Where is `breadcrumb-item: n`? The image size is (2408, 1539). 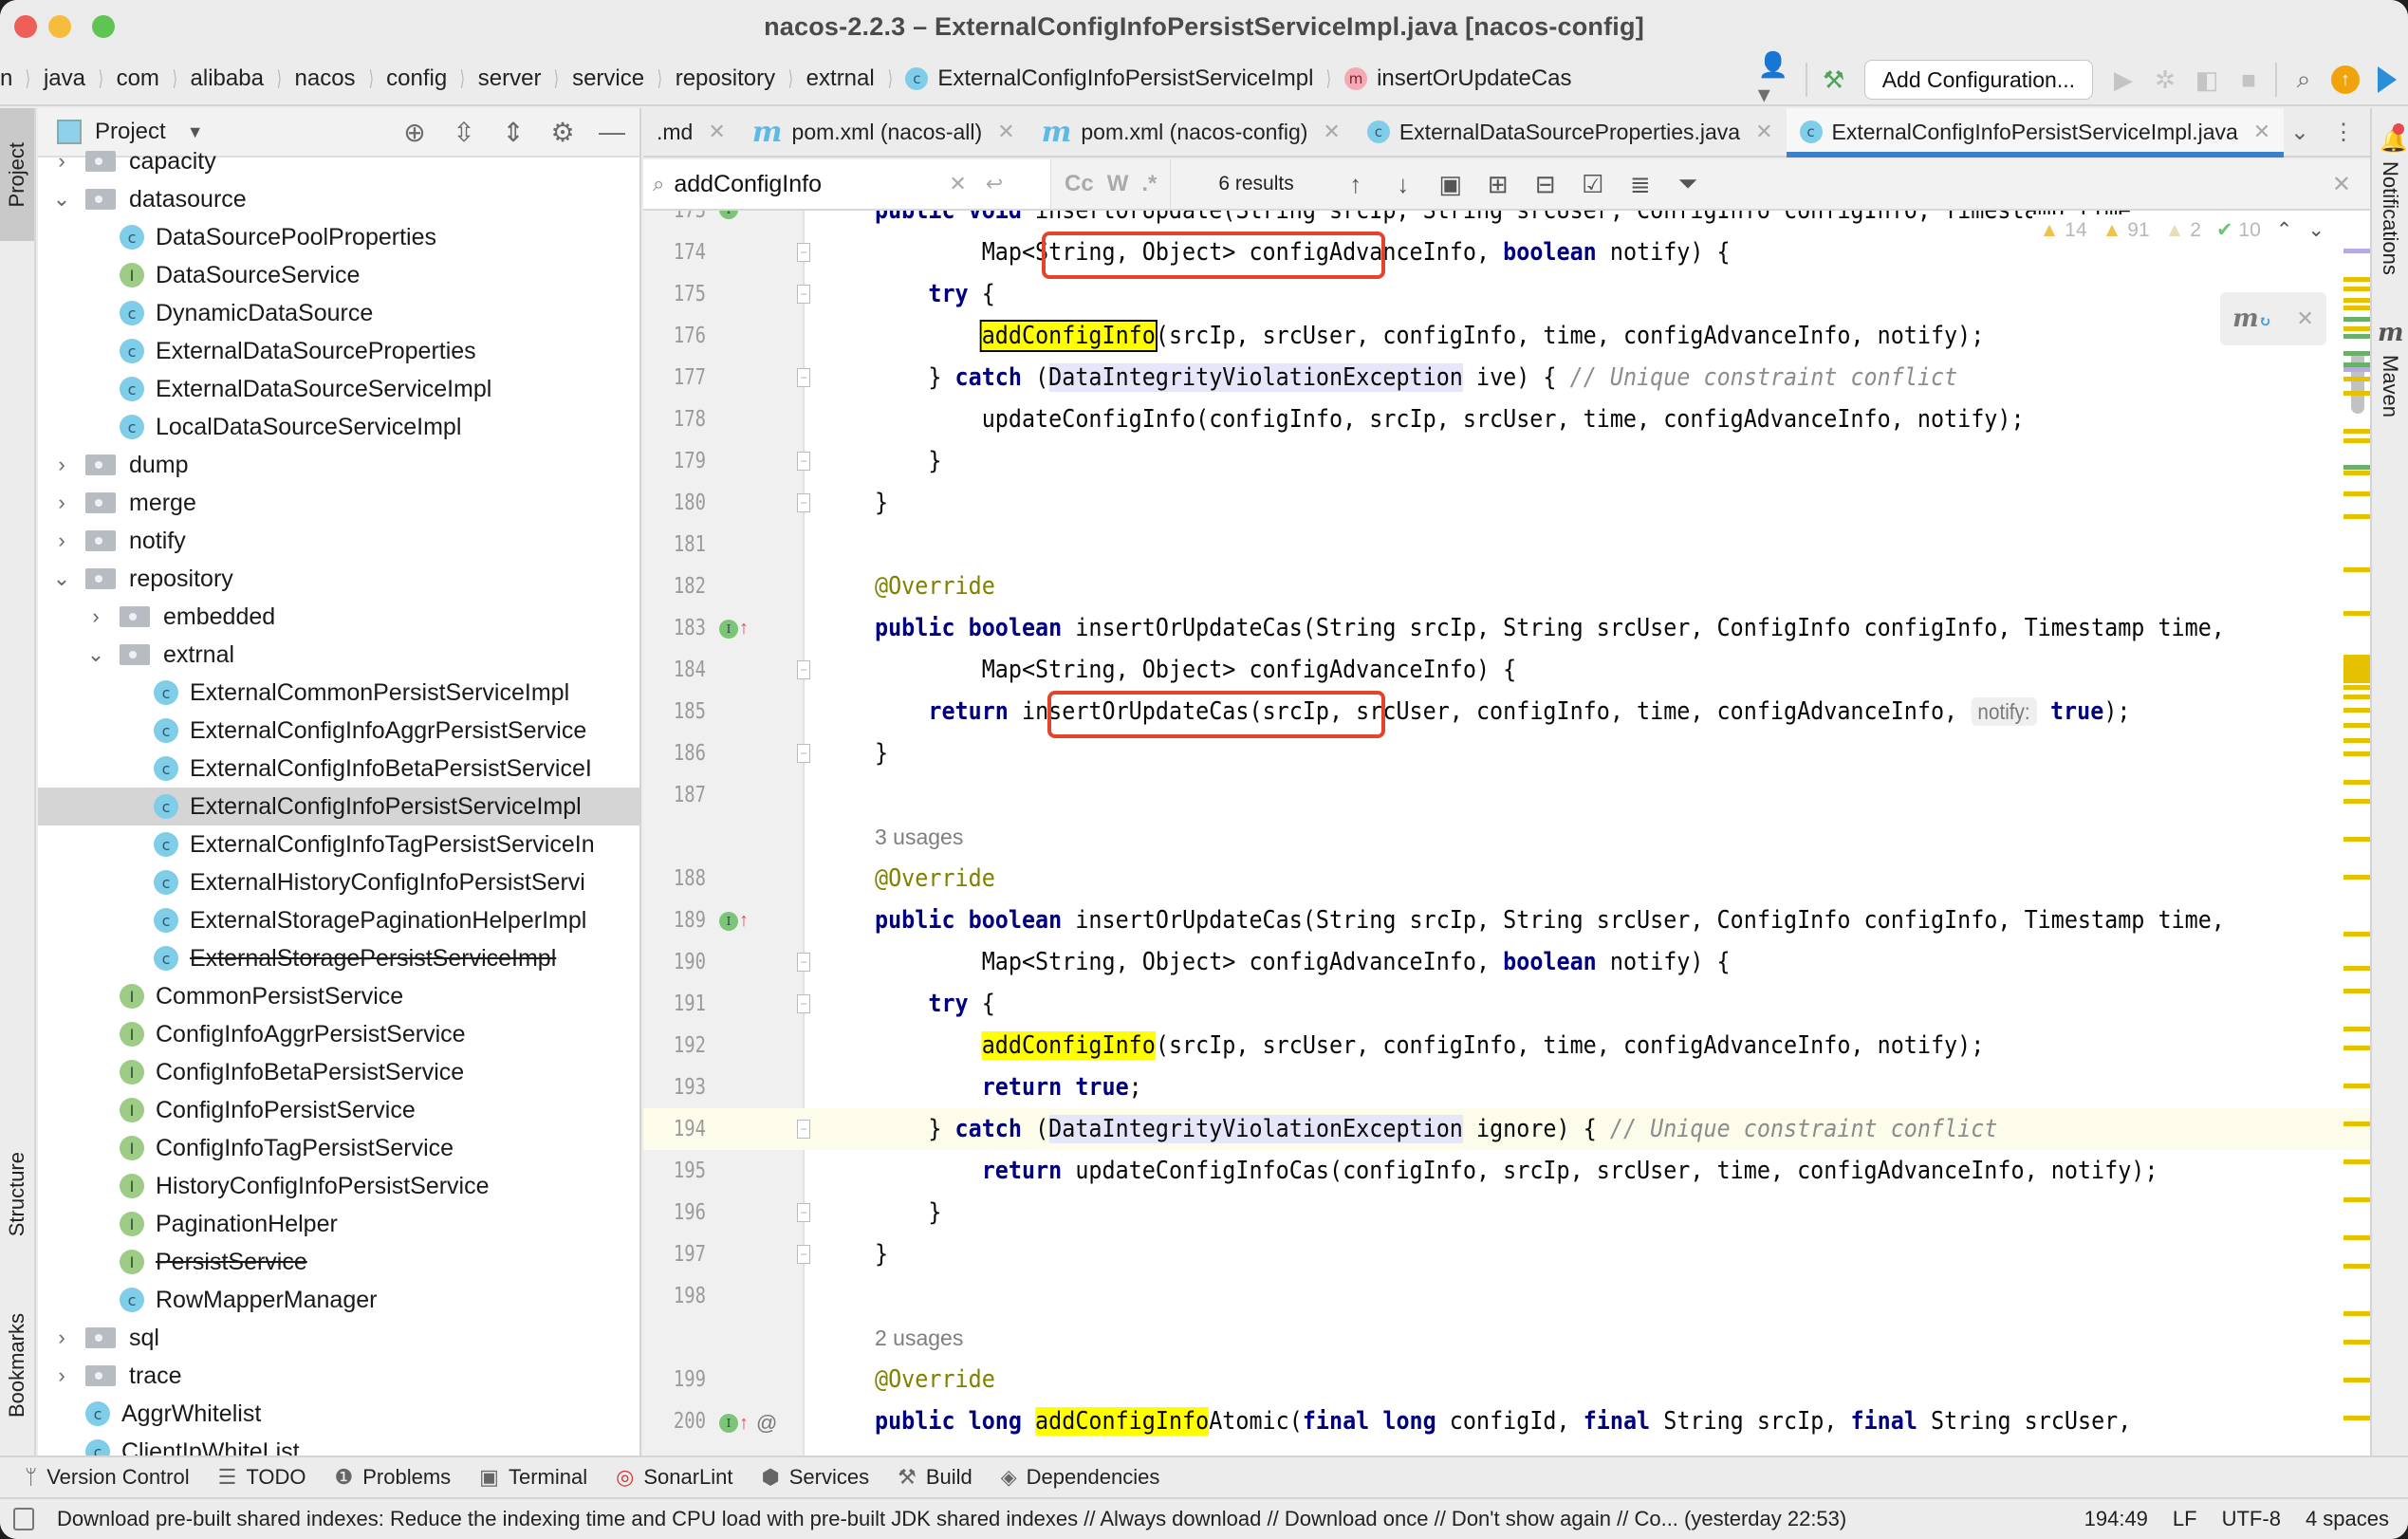
breadcrumb-item: n is located at coordinates (6, 78).